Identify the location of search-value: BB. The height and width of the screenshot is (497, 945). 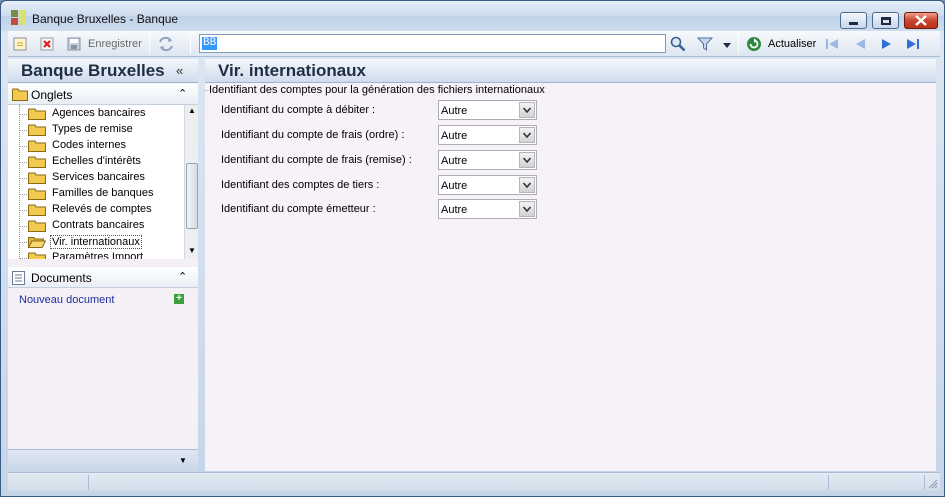
(210, 43).